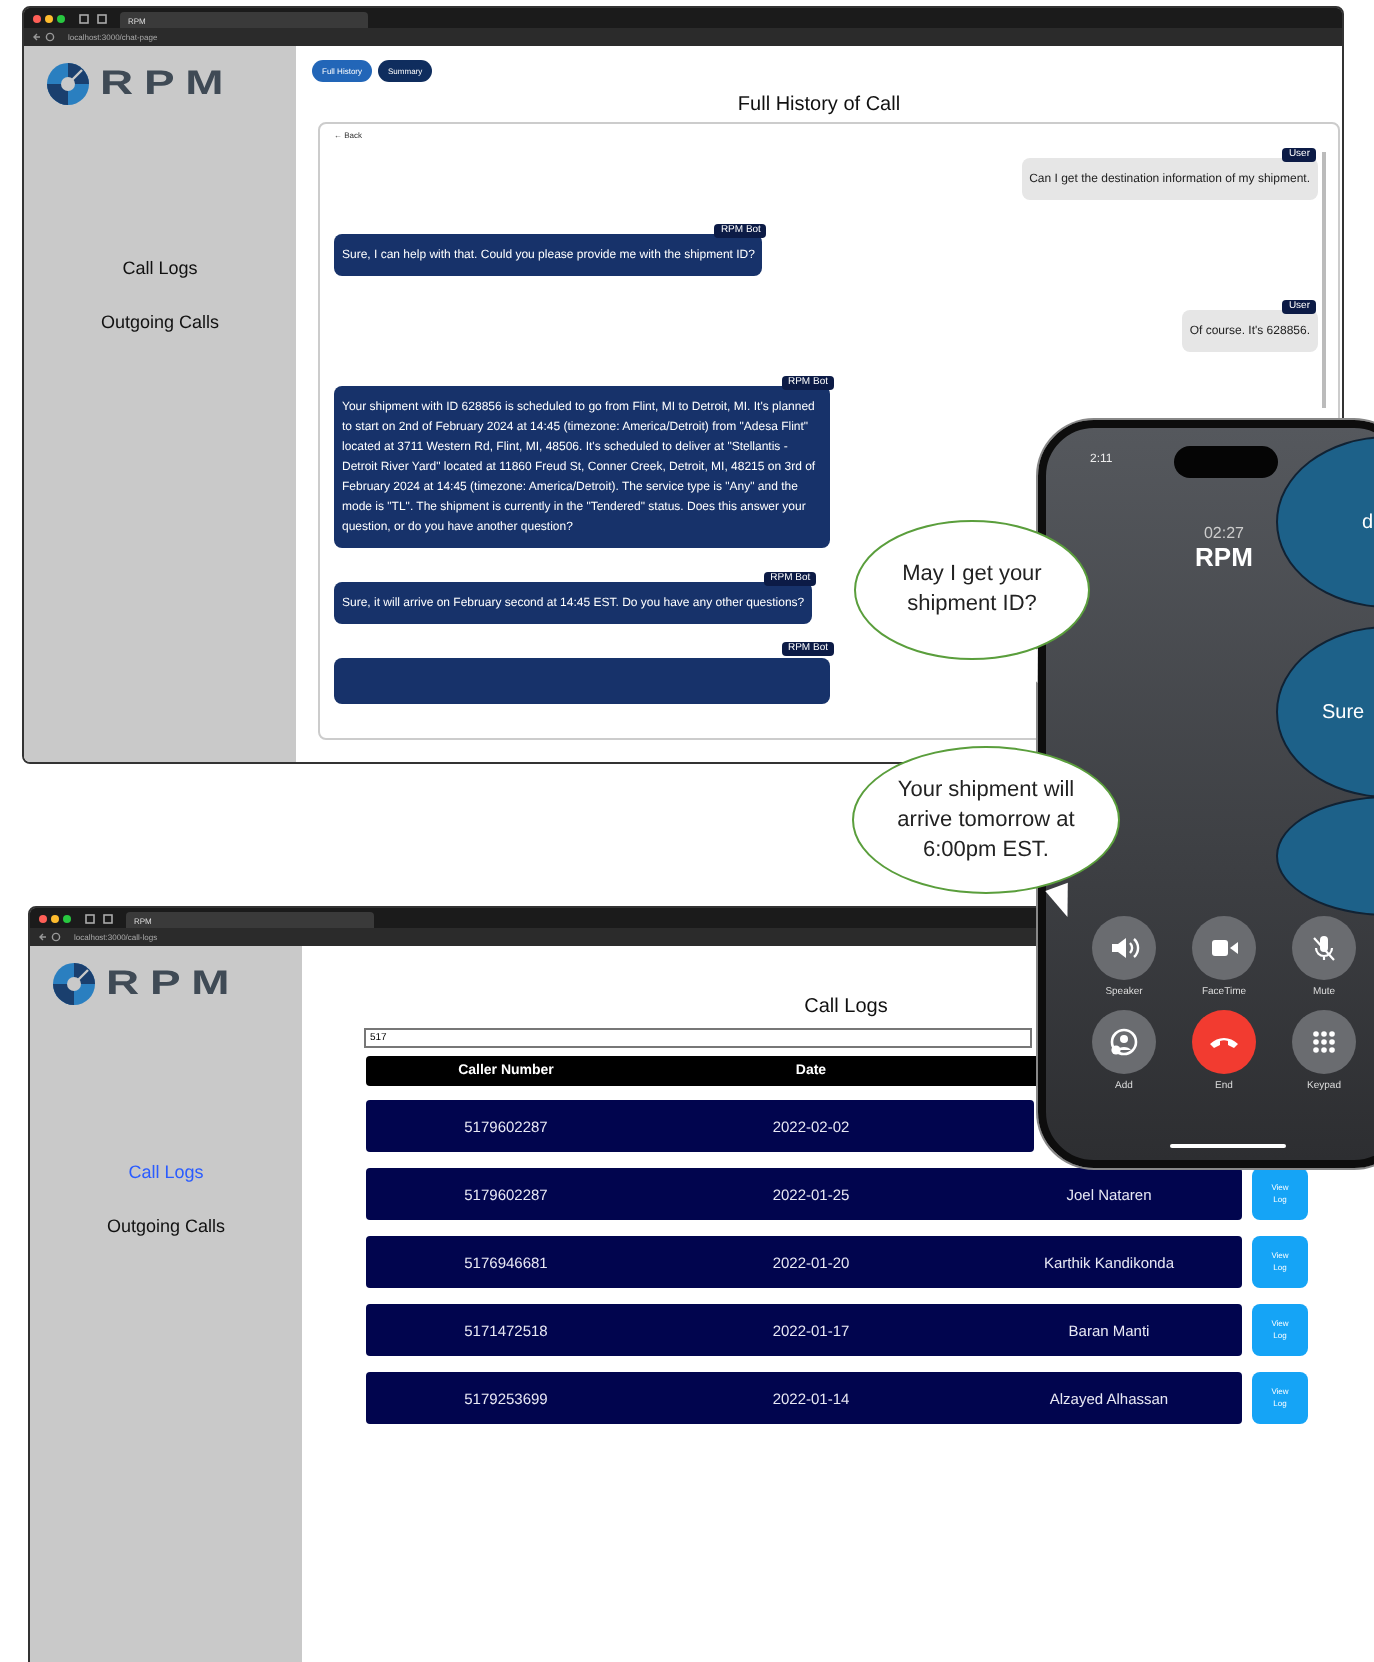 The height and width of the screenshot is (1662, 1374). What do you see at coordinates (1228, 1146) in the screenshot?
I see `home-indicator` at bounding box center [1228, 1146].